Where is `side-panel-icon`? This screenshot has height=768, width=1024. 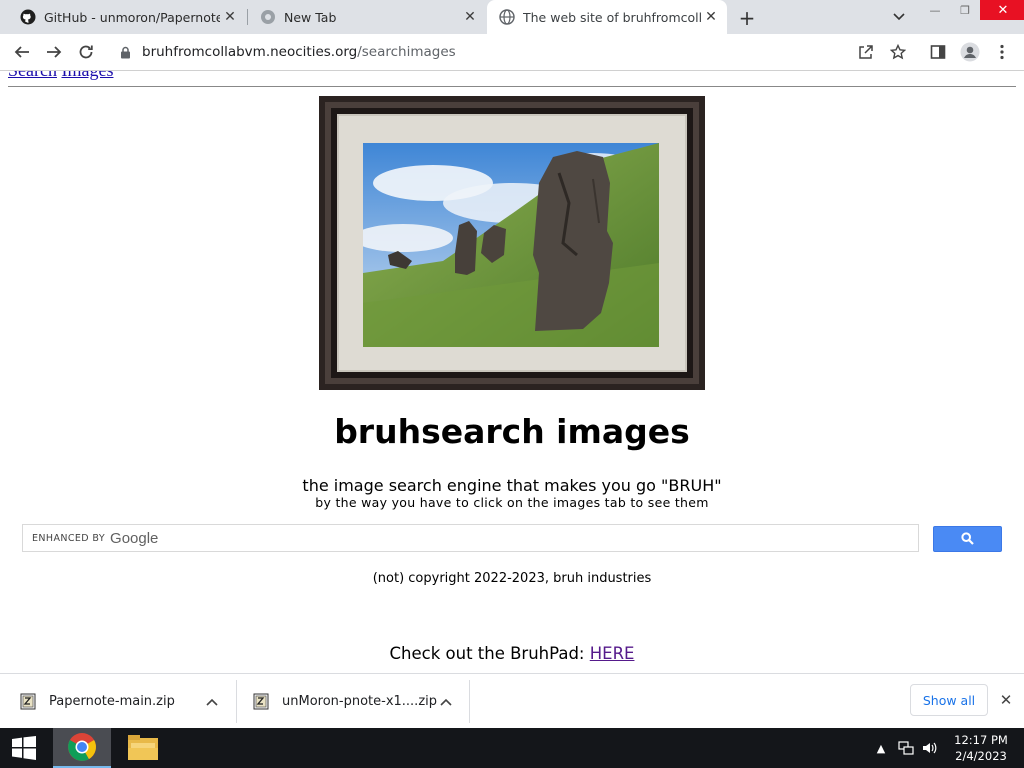
side-panel-icon is located at coordinates (938, 52).